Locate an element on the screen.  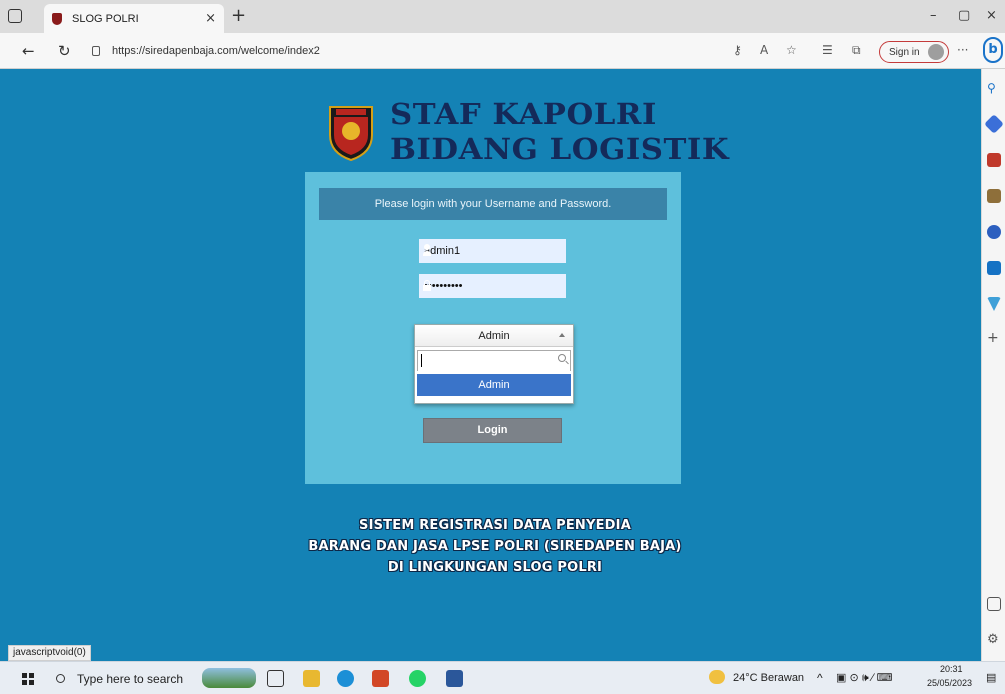
tray-chevron-up-icon: ^ is located at coordinates (820, 678).